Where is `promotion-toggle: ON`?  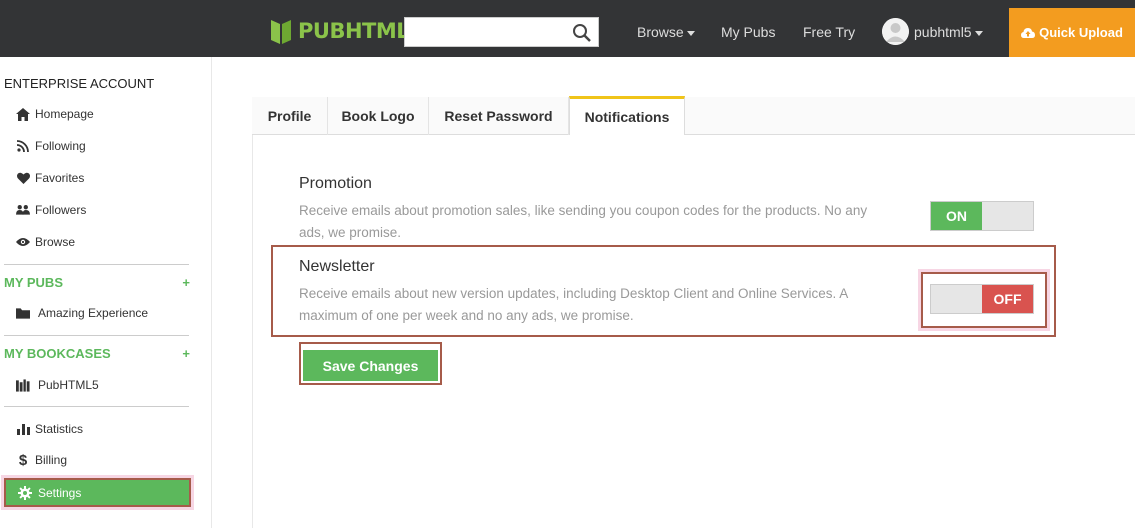 promotion-toggle: ON is located at coordinates (982, 216).